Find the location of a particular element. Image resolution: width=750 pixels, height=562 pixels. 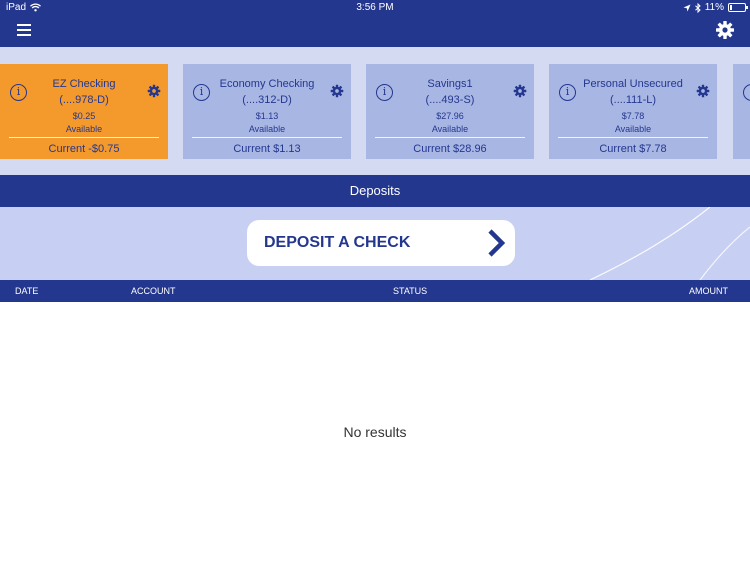

bluetooth-icon is located at coordinates (697, 7).